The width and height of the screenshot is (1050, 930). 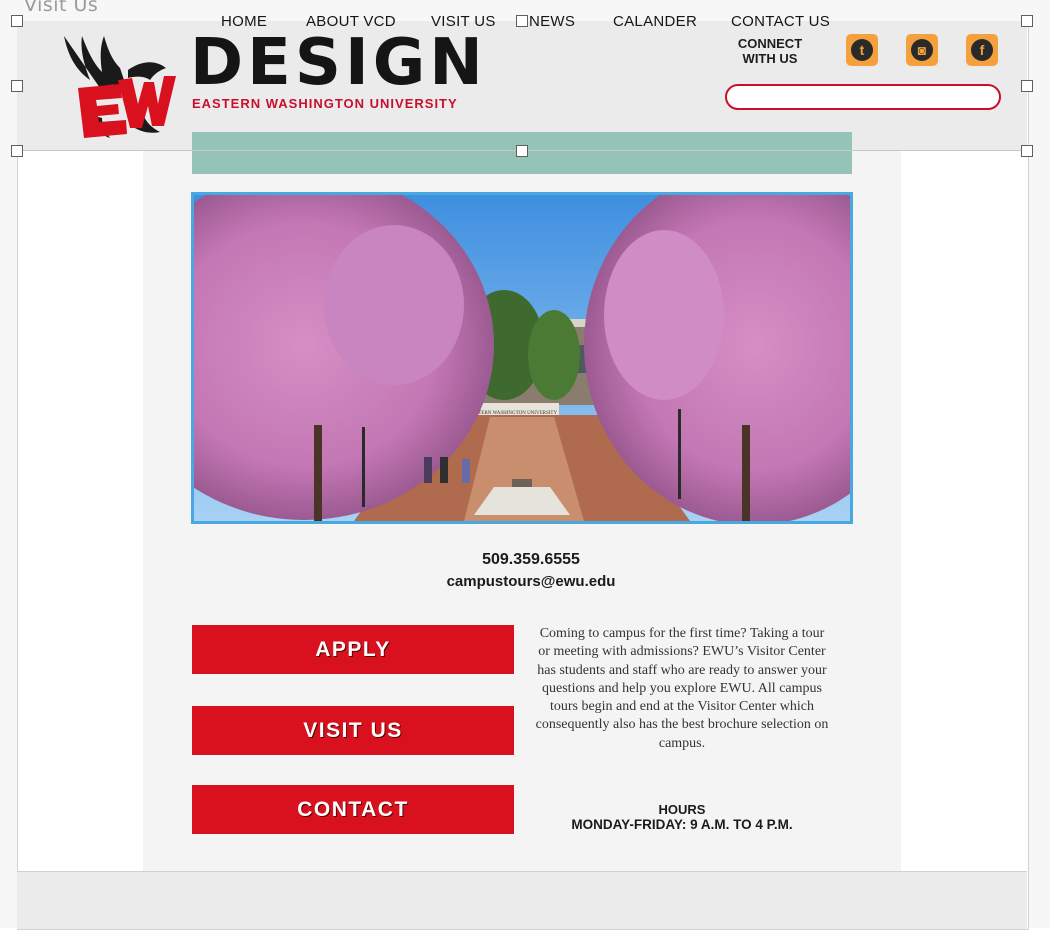 What do you see at coordinates (682, 824) in the screenshot?
I see `hours-value: MONDAY-FRIDAY: 9 A.M. TO 4 P.M.` at bounding box center [682, 824].